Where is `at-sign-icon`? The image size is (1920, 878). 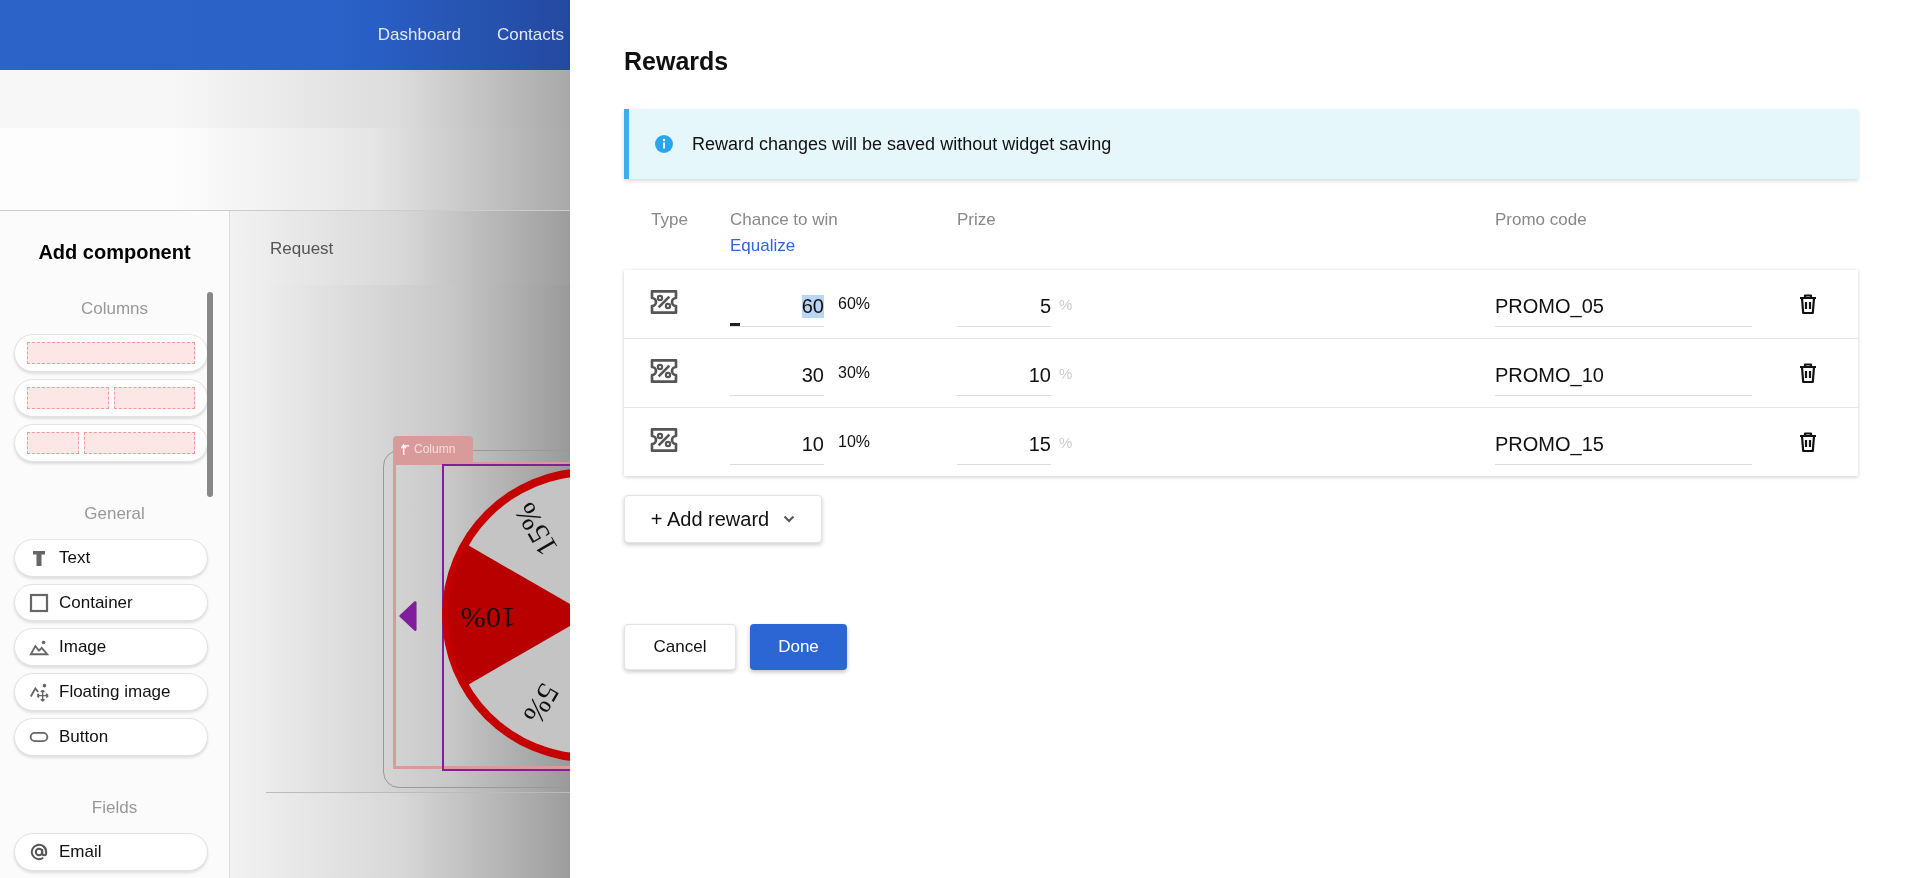
at-sign-icon is located at coordinates (39, 852).